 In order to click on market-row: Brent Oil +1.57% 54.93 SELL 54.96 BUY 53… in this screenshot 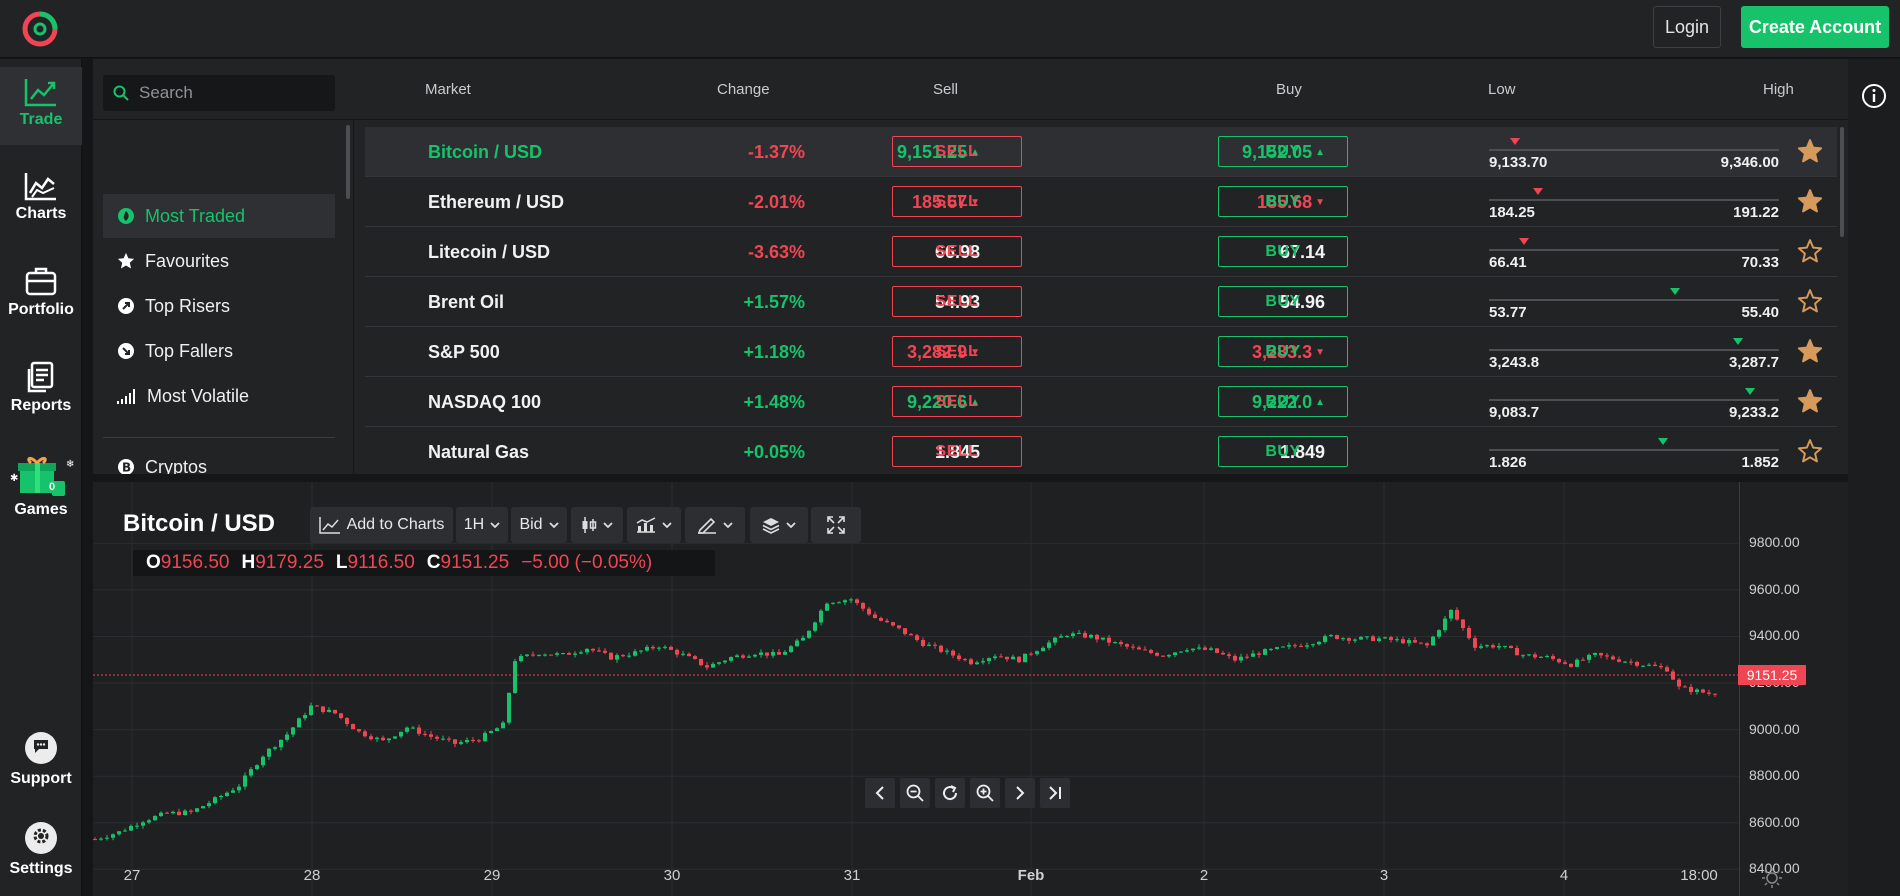, I will do `click(1101, 302)`.